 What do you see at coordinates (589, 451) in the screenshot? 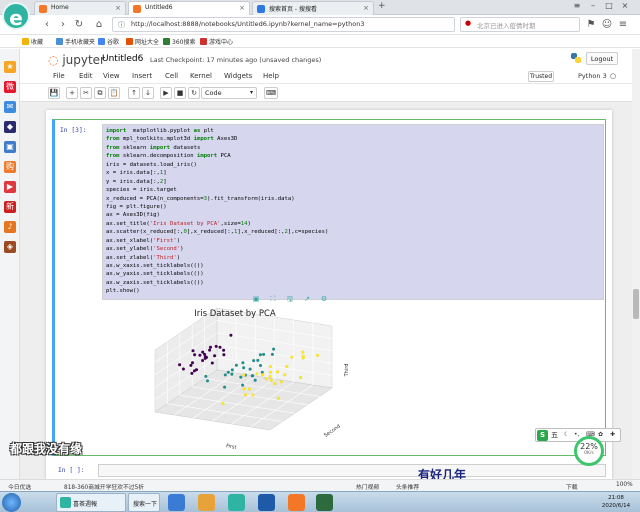
I see `network-speed-widget: 22% 0K/s` at bounding box center [589, 451].